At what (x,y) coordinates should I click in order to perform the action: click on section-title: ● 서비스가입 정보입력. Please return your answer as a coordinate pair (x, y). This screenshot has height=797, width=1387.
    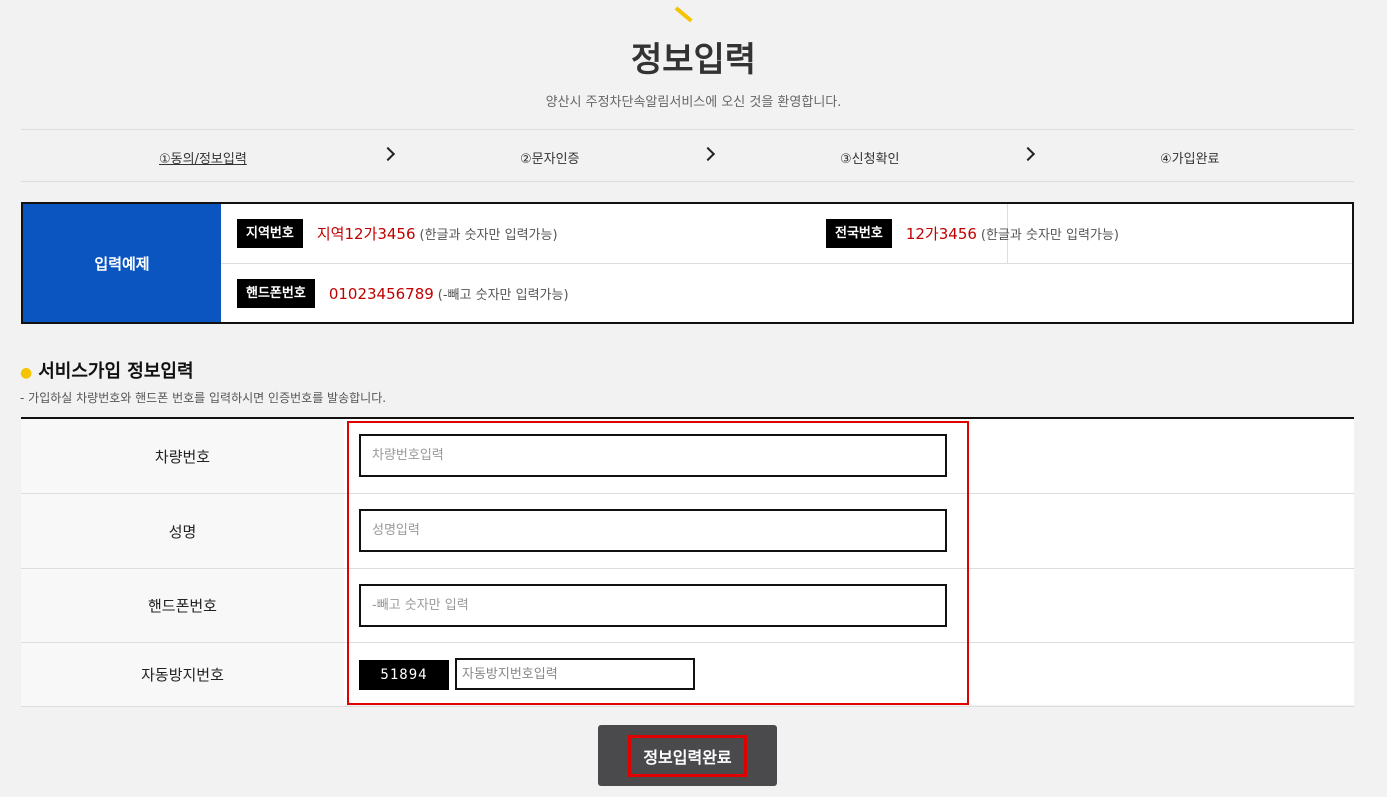
    Looking at the image, I should click on (107, 370).